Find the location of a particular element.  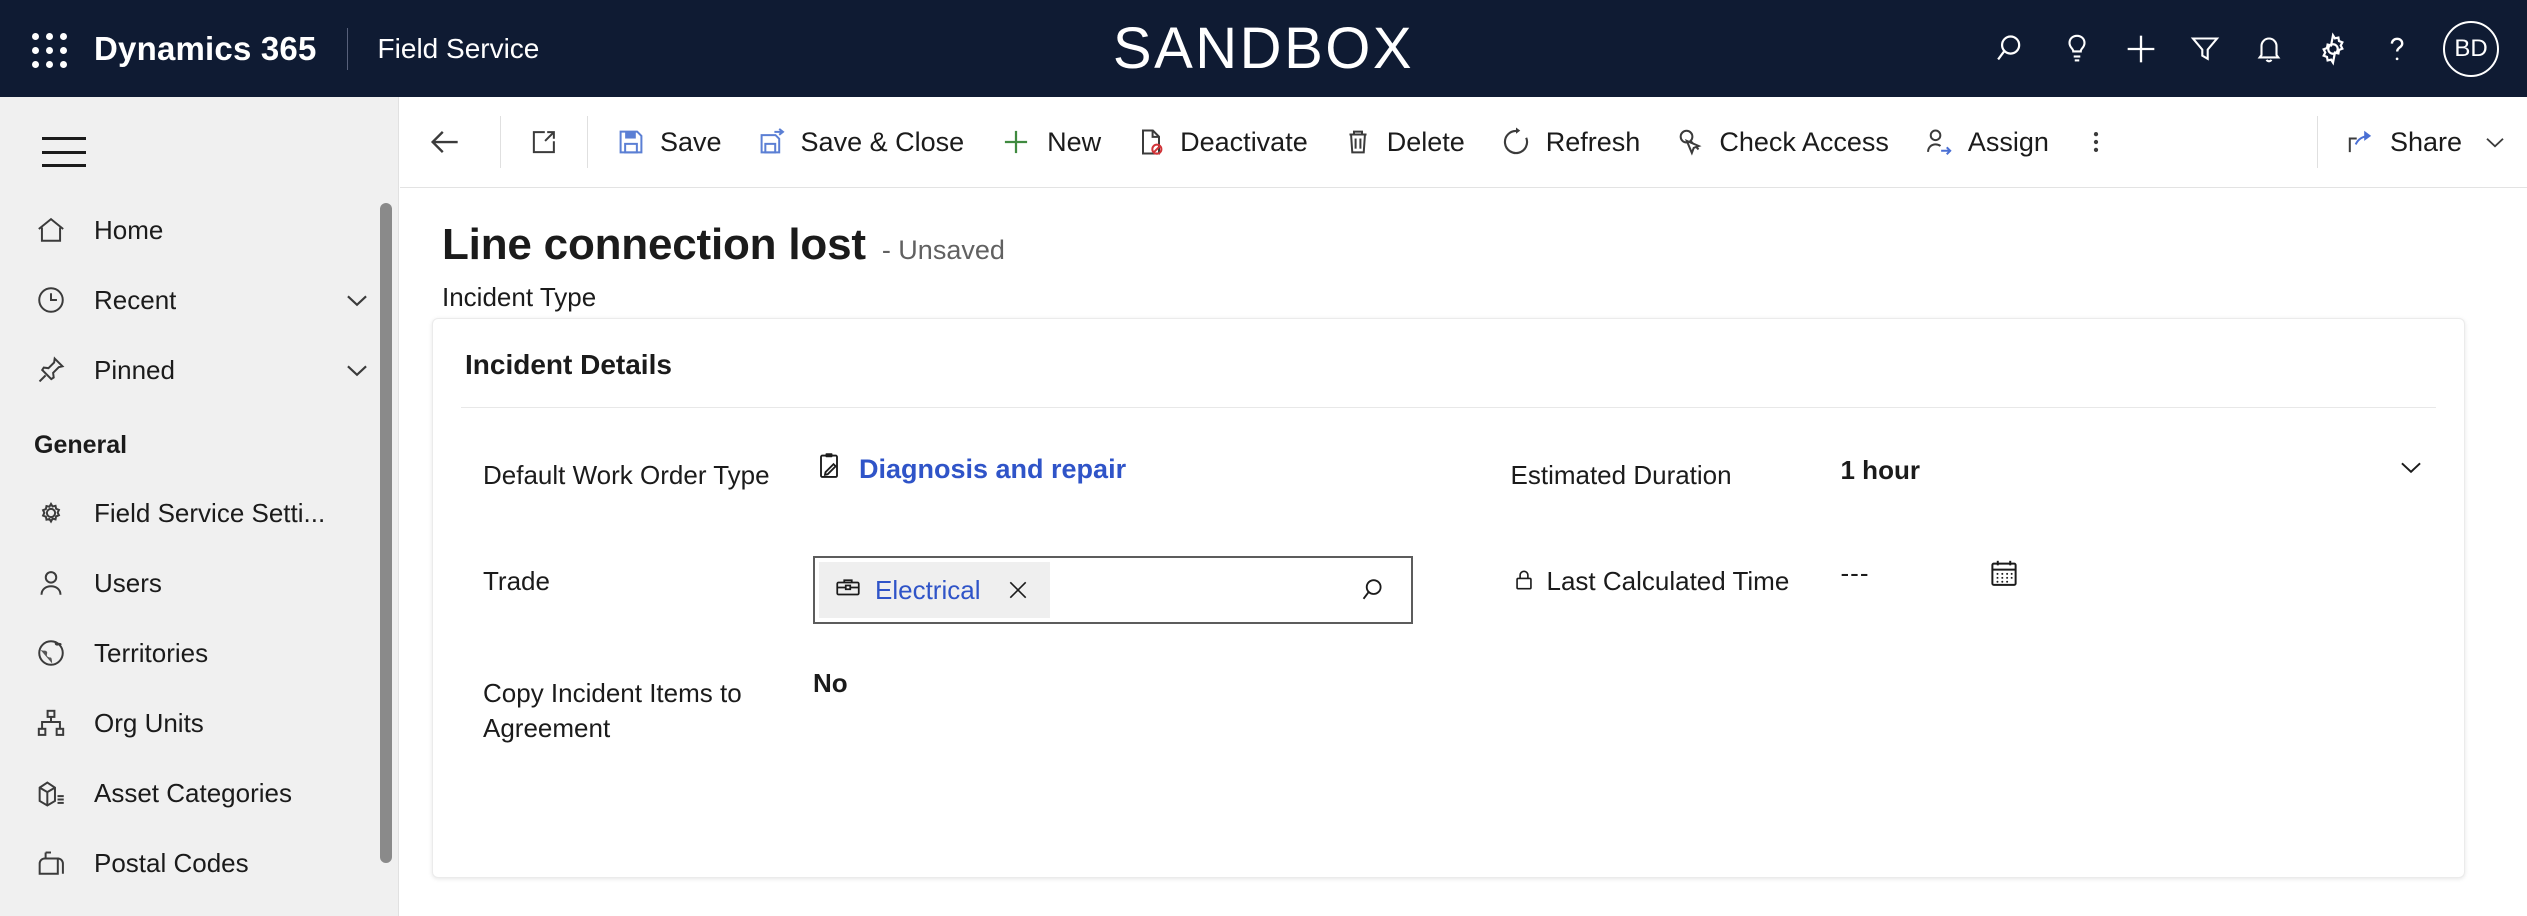

save-and-close-button: Save & Close is located at coordinates (860, 142).